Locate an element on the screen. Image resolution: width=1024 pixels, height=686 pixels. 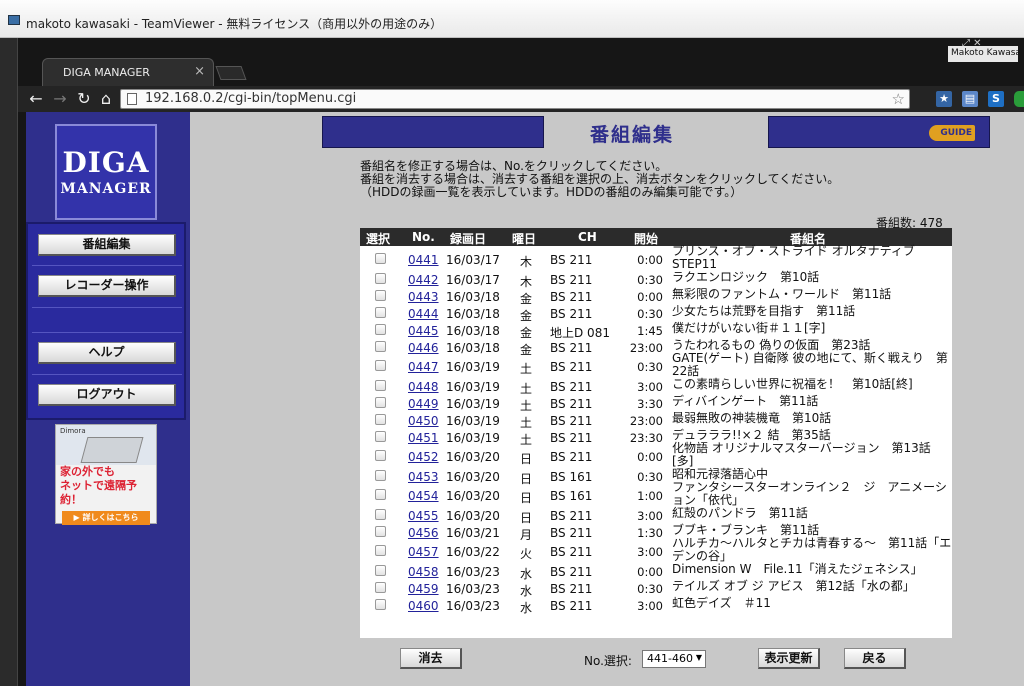
program-no-link: 0446 is located at coordinates (423, 348).